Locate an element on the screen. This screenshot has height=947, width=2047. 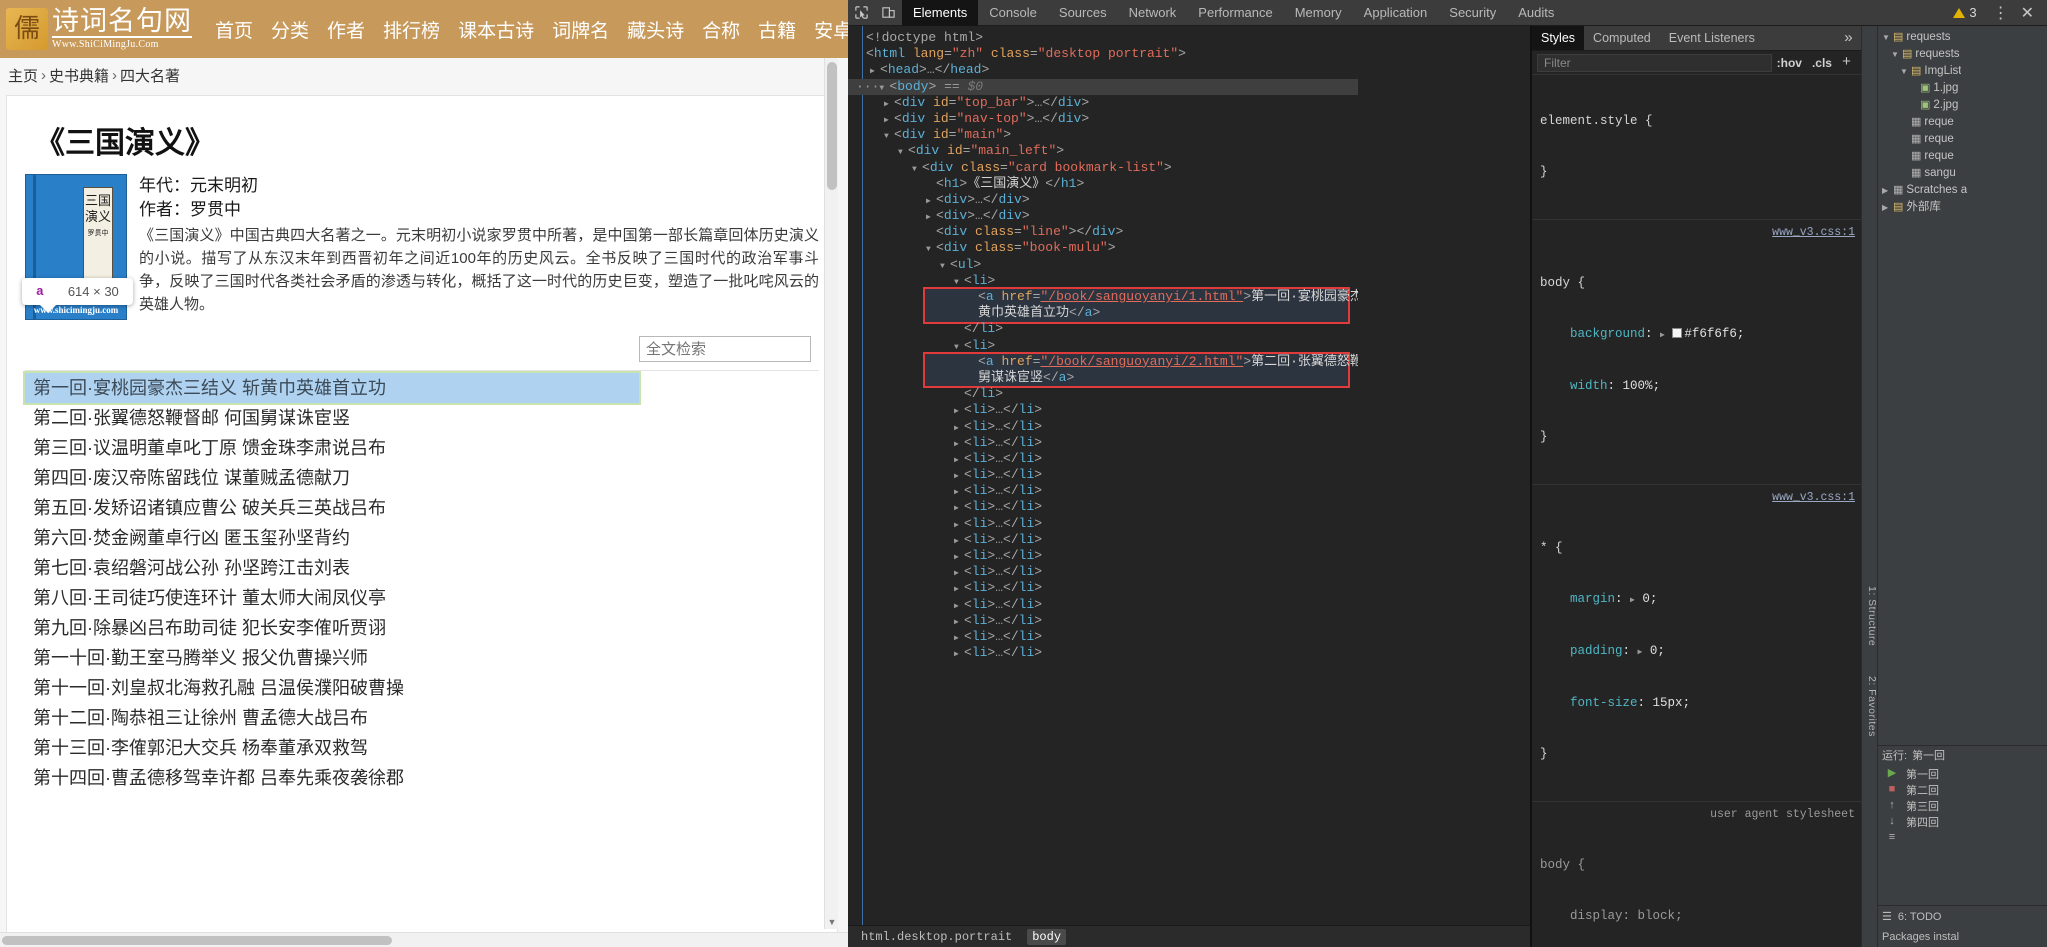
dom-node-line: <div class="book-mulu"> is located at coordinates (1103, 248).